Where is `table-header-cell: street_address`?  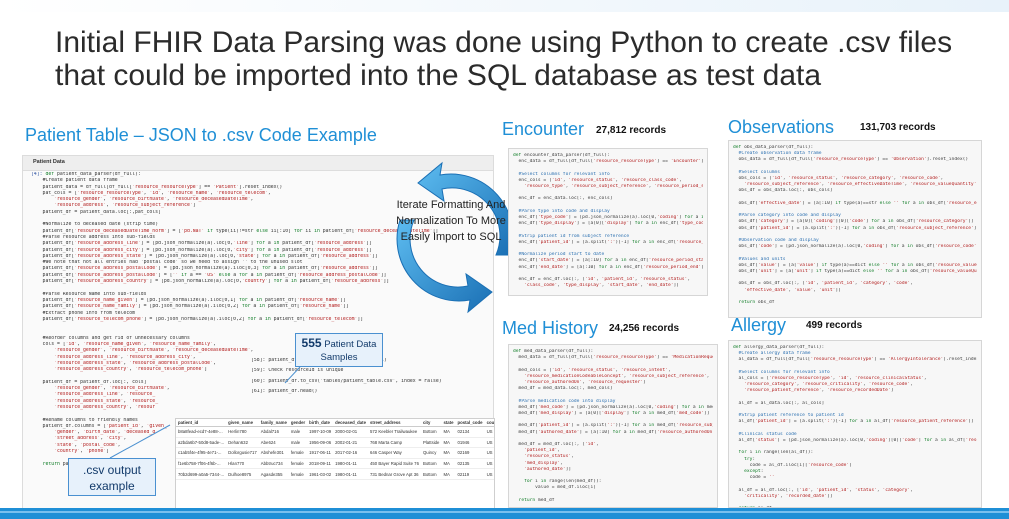
table-header-cell: street_address is located at coordinates (394, 423).